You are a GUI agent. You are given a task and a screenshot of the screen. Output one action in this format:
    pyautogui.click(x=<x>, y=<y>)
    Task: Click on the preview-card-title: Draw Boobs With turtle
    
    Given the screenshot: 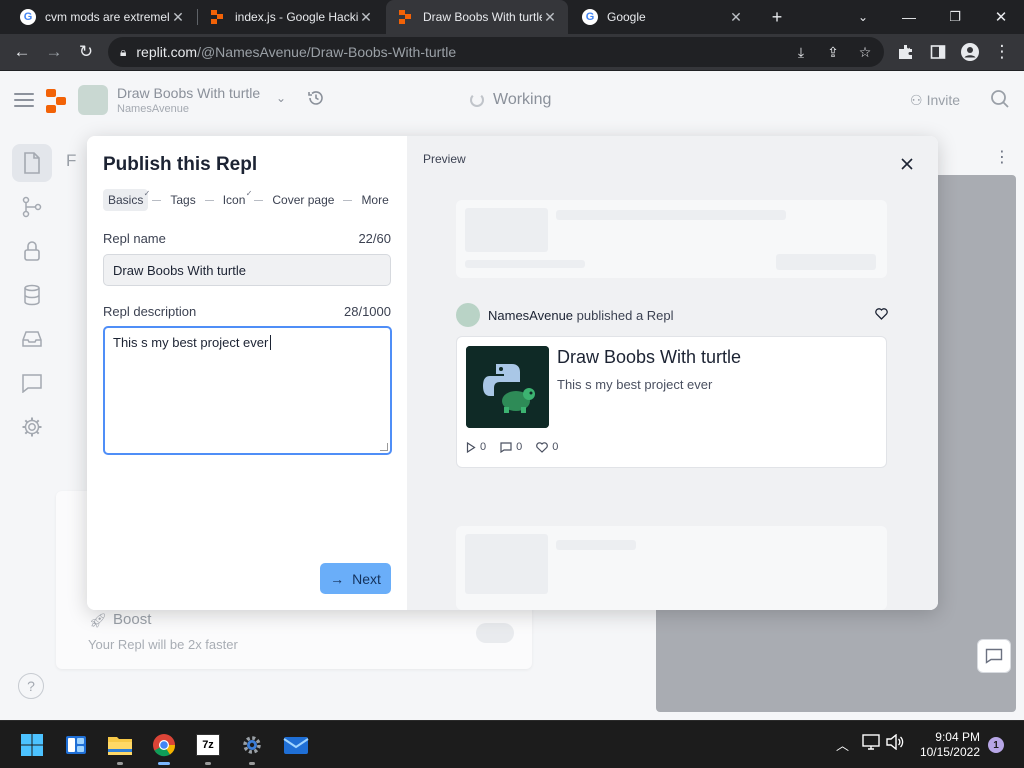 What is the action you would take?
    pyautogui.click(x=649, y=357)
    